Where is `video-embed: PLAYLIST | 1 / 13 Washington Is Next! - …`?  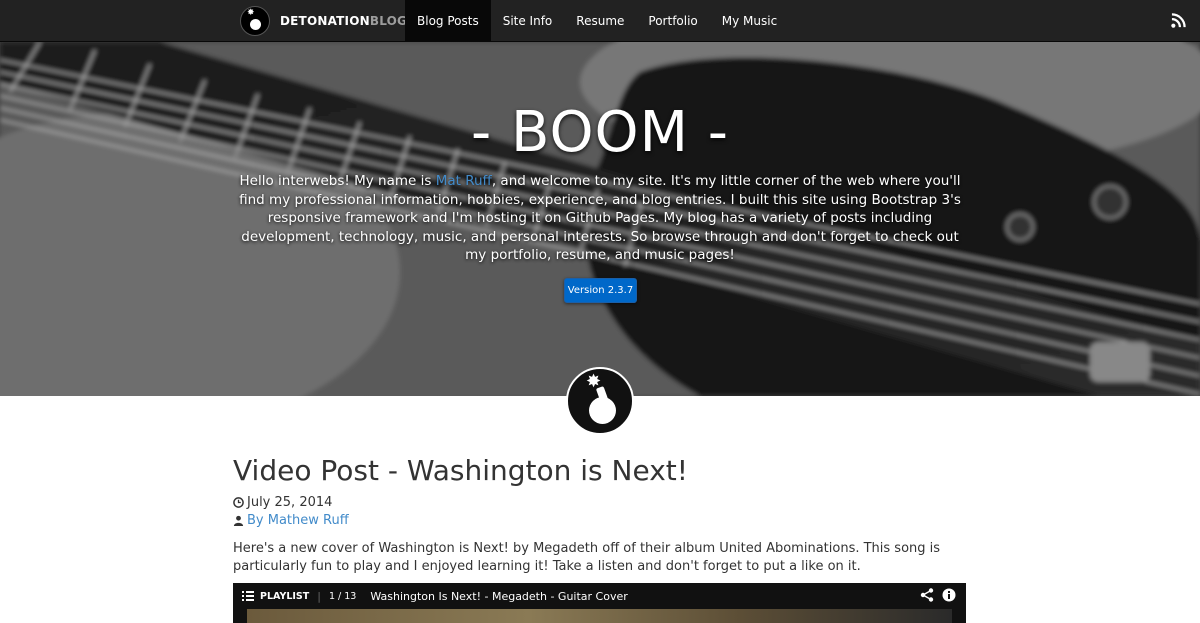 video-embed: PLAYLIST | 1 / 13 Washington Is Next! - … is located at coordinates (599, 603).